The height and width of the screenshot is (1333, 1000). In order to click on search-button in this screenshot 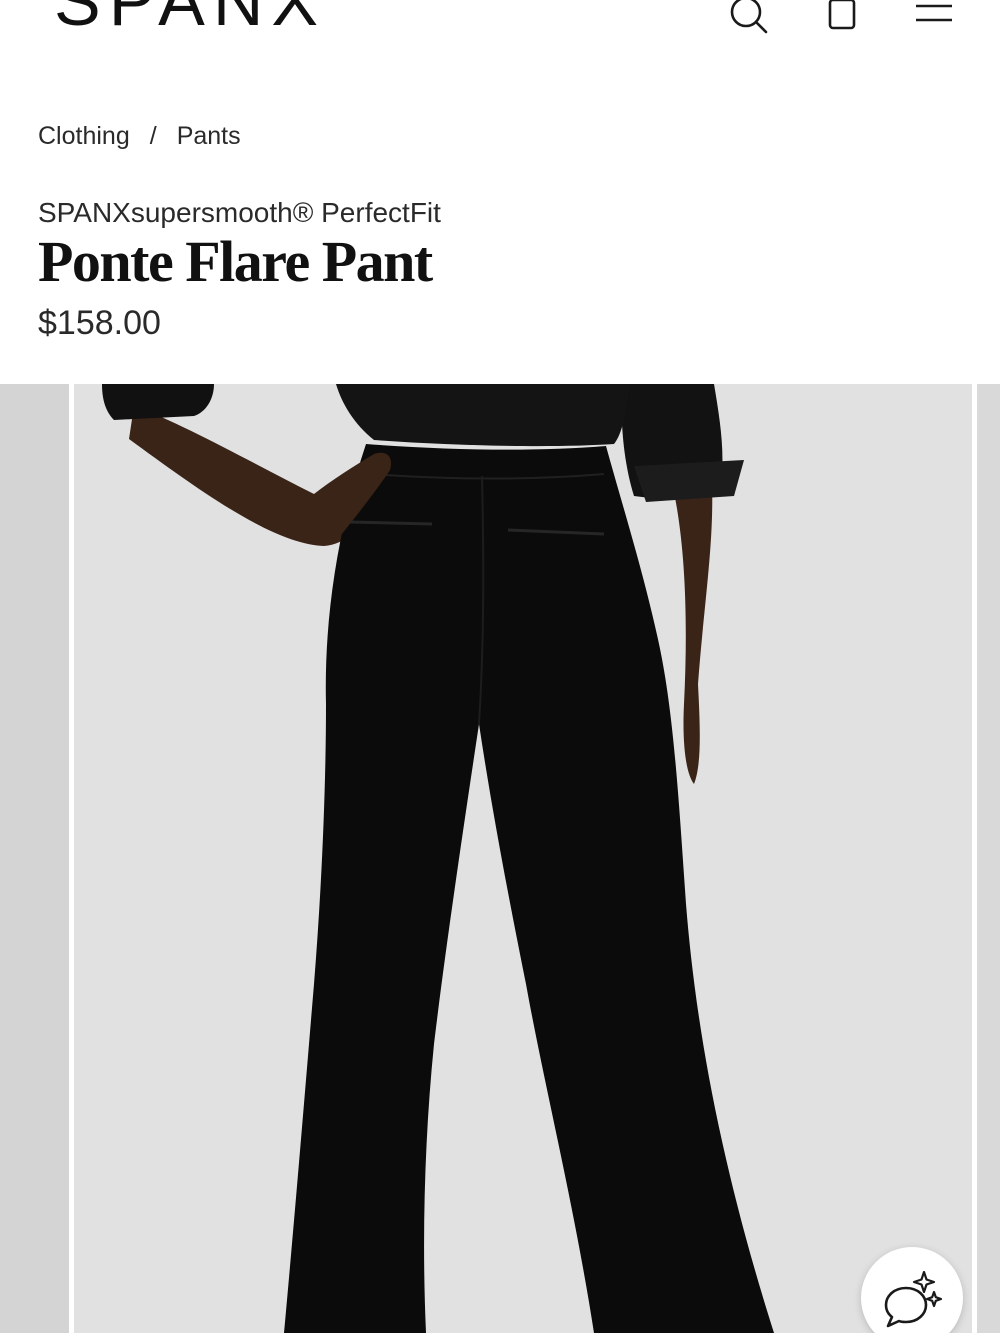, I will do `click(748, 19)`.